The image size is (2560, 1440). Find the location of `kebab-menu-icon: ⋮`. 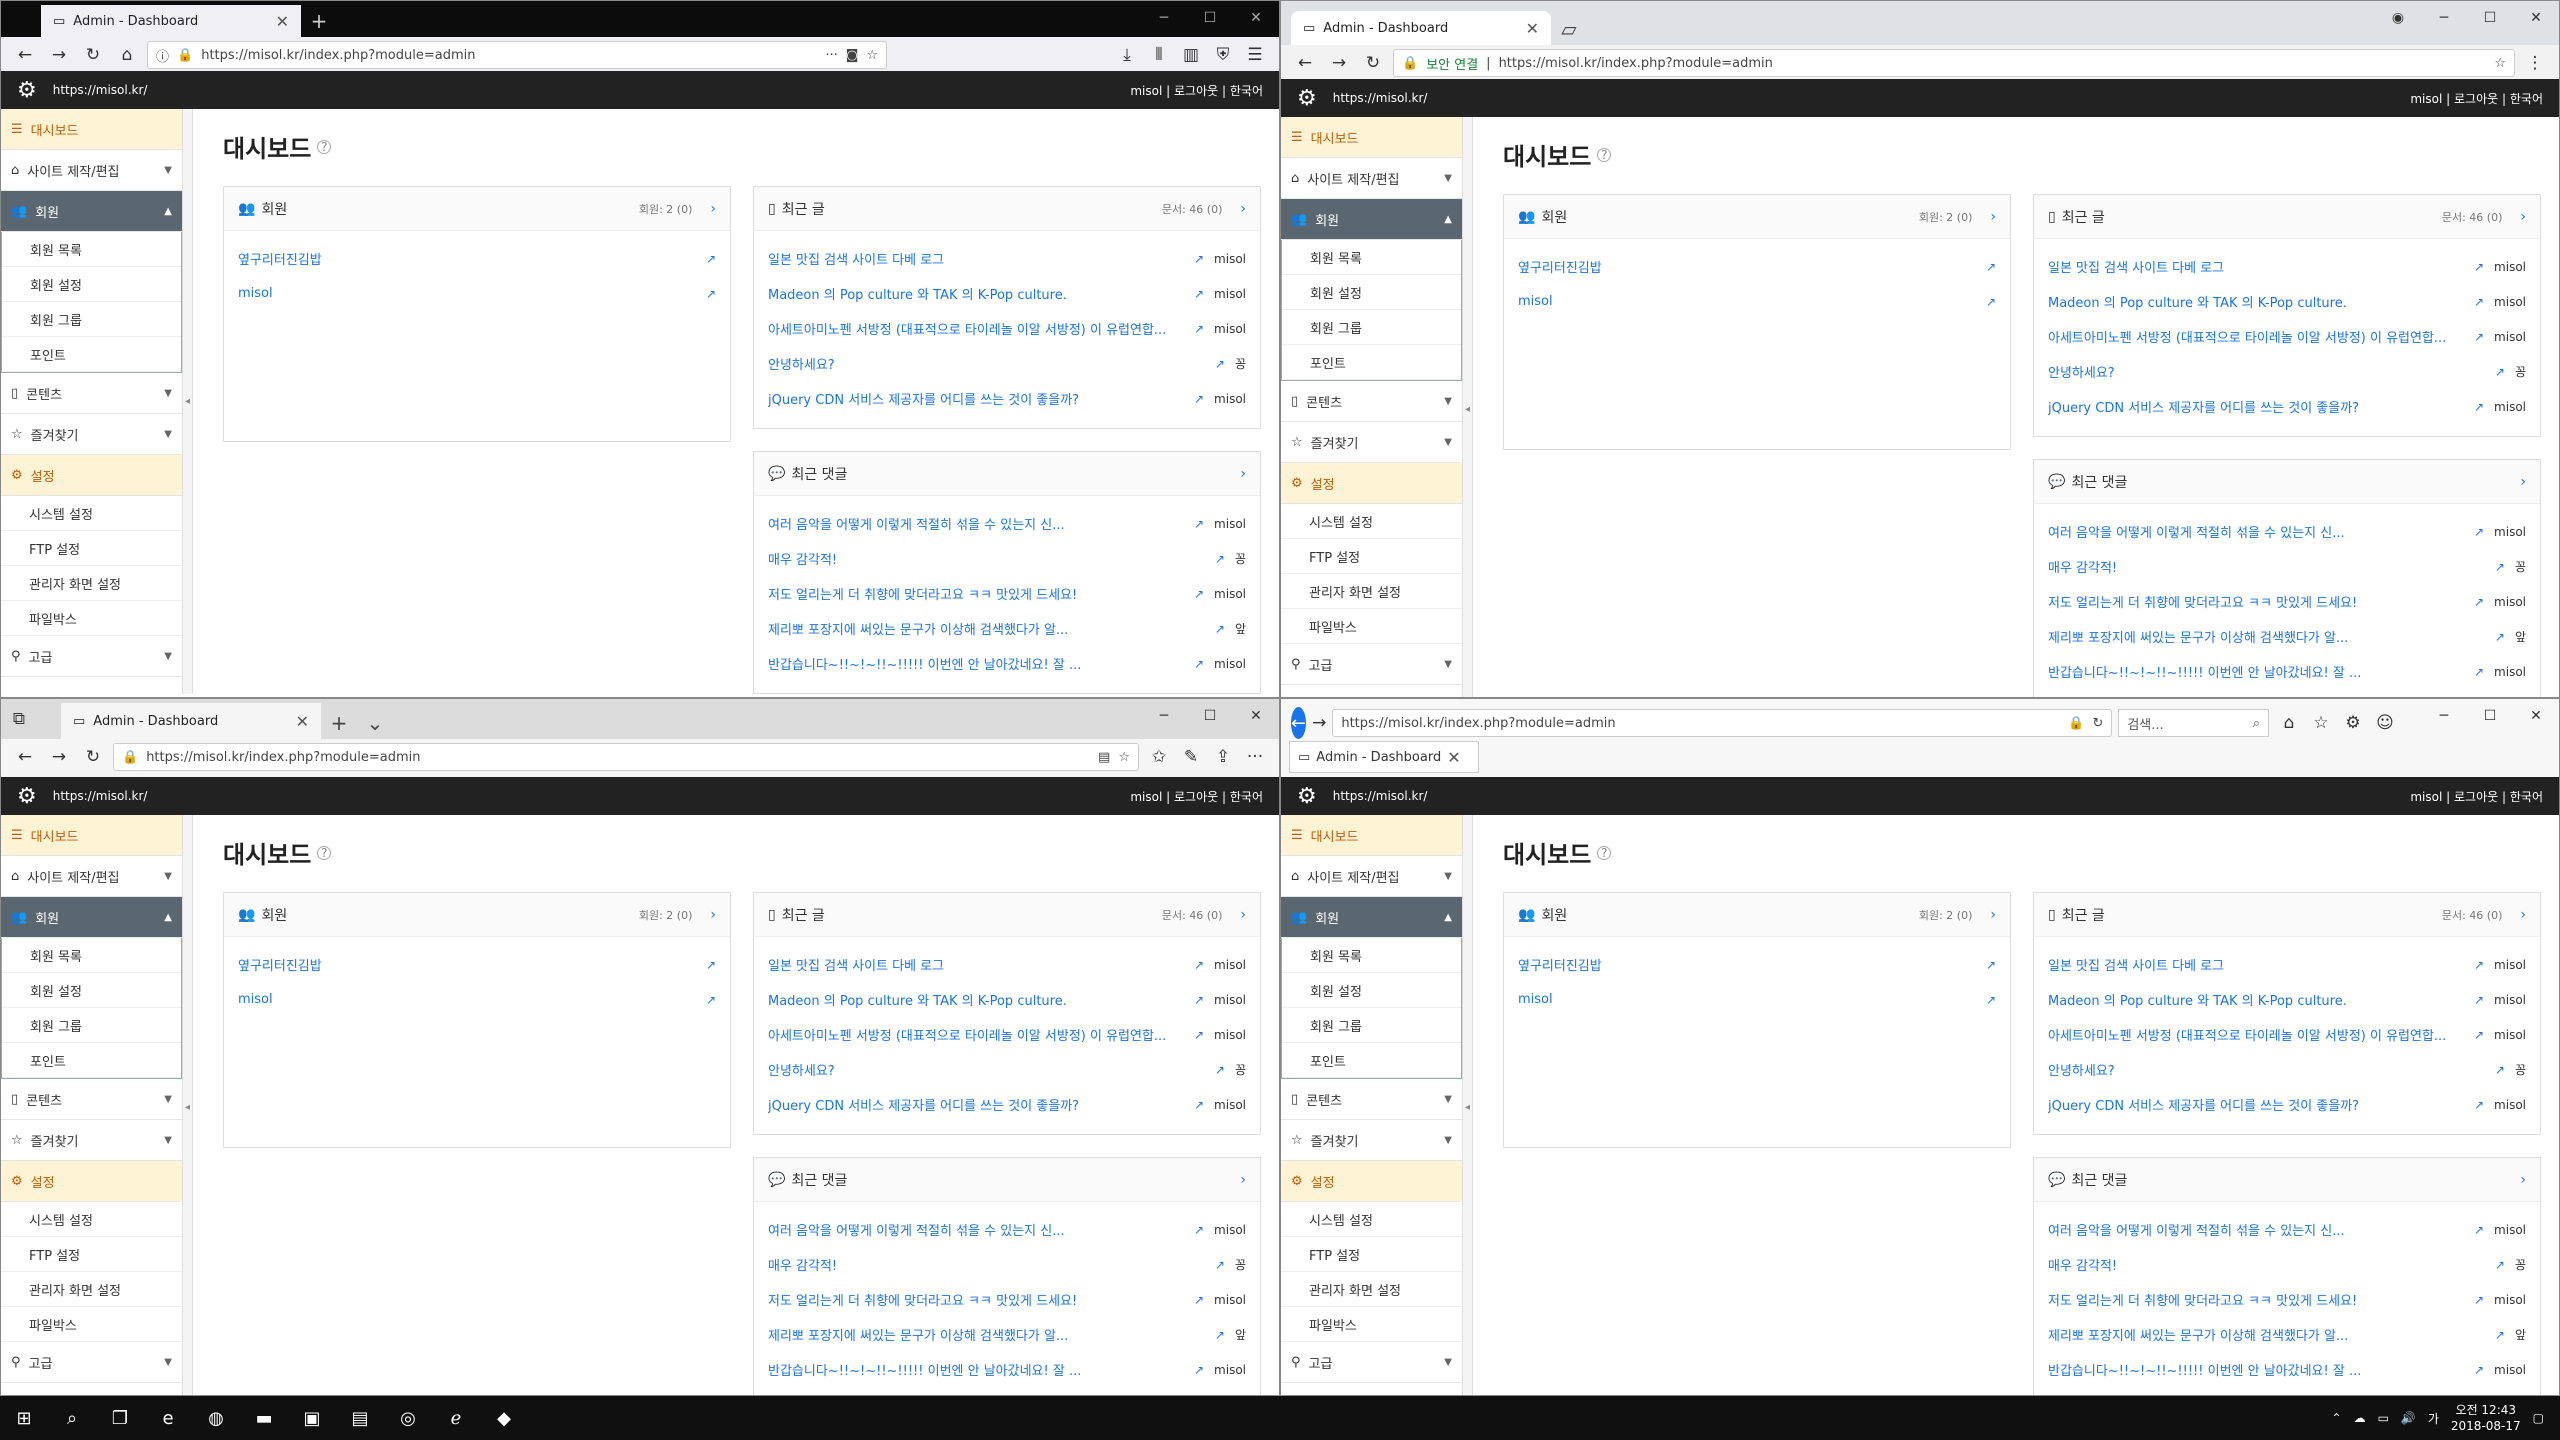

kebab-menu-icon: ⋮ is located at coordinates (2535, 63).